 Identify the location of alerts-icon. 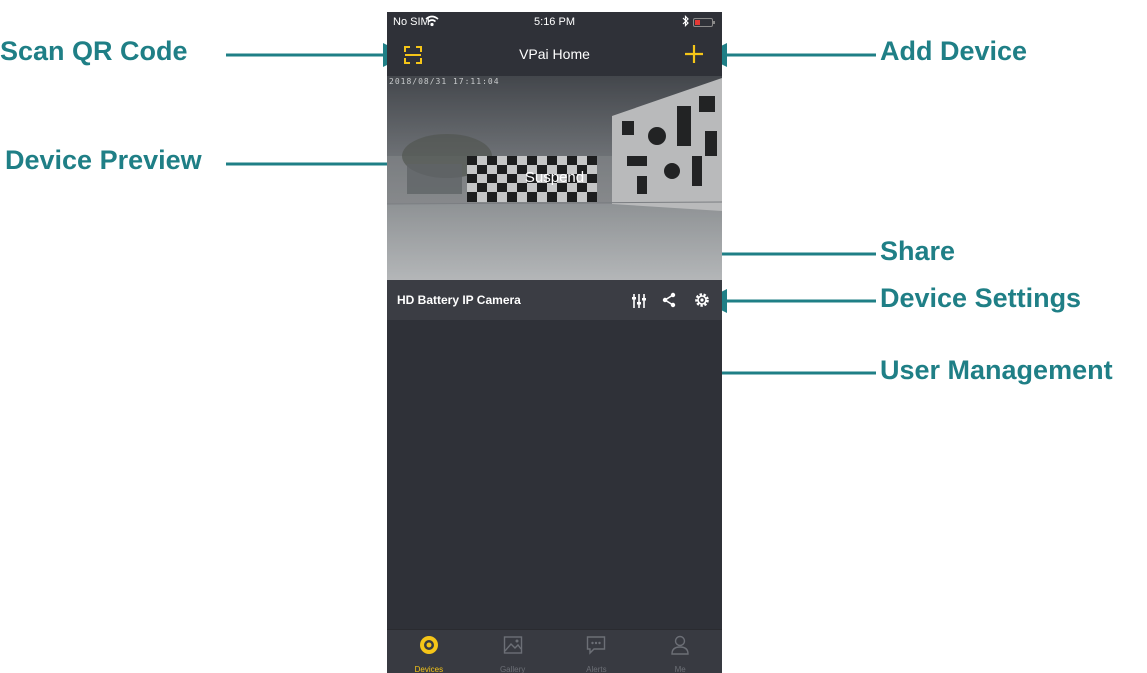
(596, 645).